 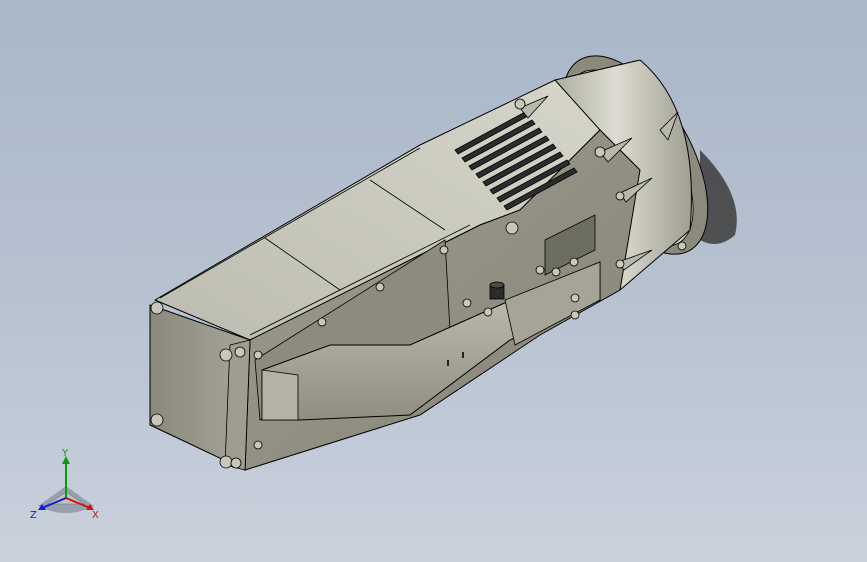 What do you see at coordinates (95, 515) in the screenshot?
I see `x-axis-label: X` at bounding box center [95, 515].